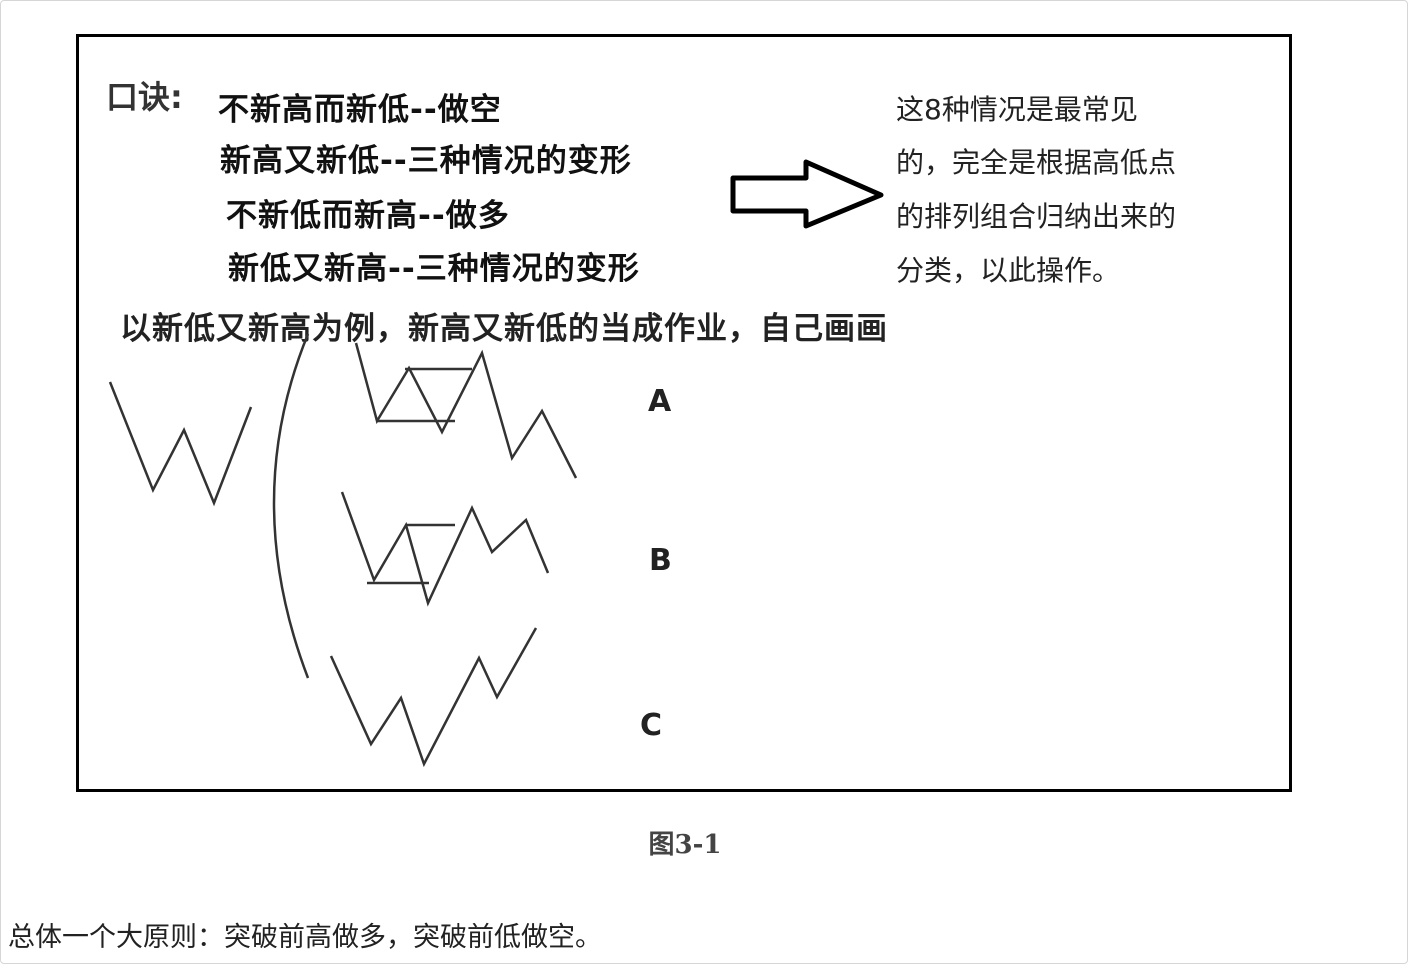 This screenshot has width=1410, height=966. What do you see at coordinates (466, 410) in the screenshot?
I see `zigzag-case-a` at bounding box center [466, 410].